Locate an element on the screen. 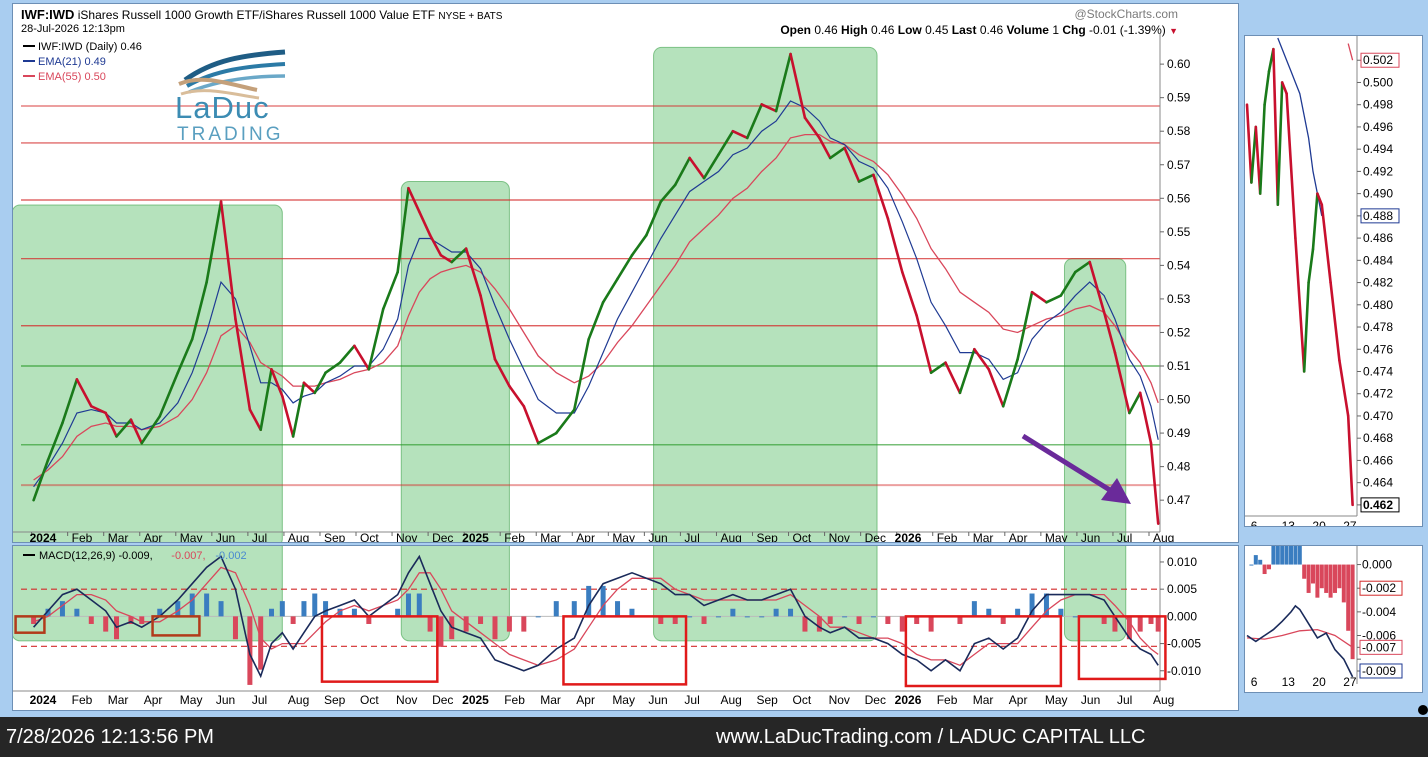  open-label: Open is located at coordinates (795, 30).